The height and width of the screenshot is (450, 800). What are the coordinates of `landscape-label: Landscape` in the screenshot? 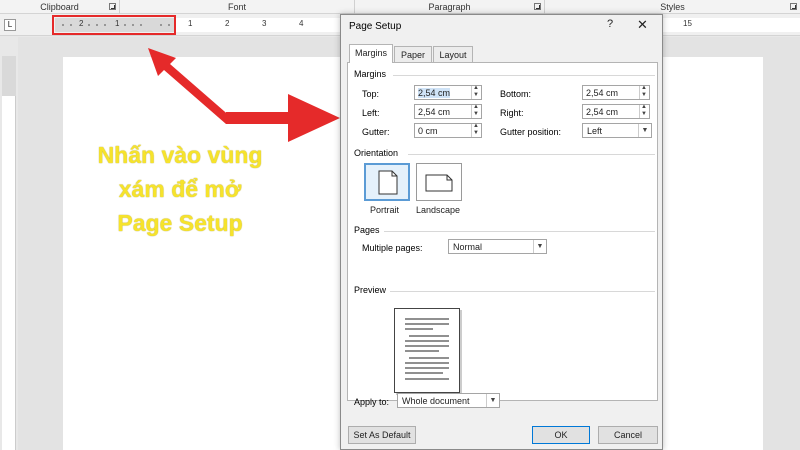 It's located at (438, 210).